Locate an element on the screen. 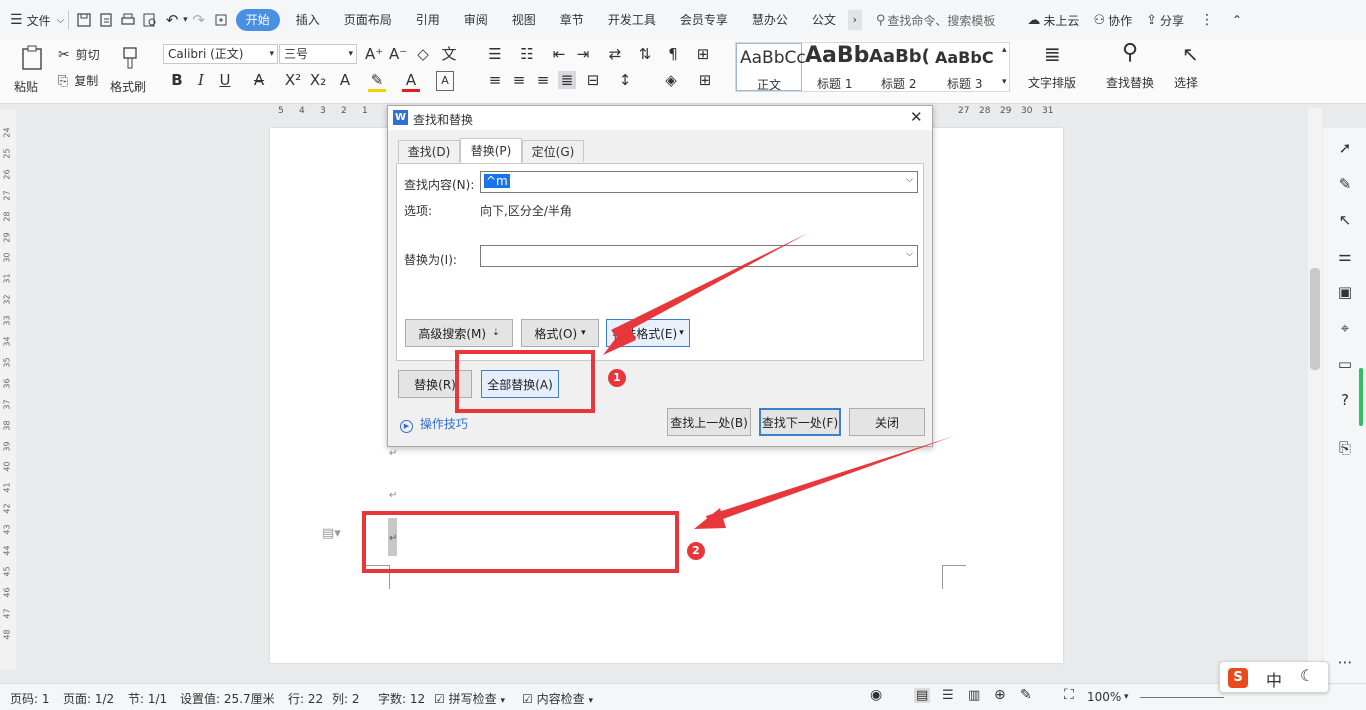 The height and width of the screenshot is (710, 1366). page-number: 页码: 1 is located at coordinates (30, 698).